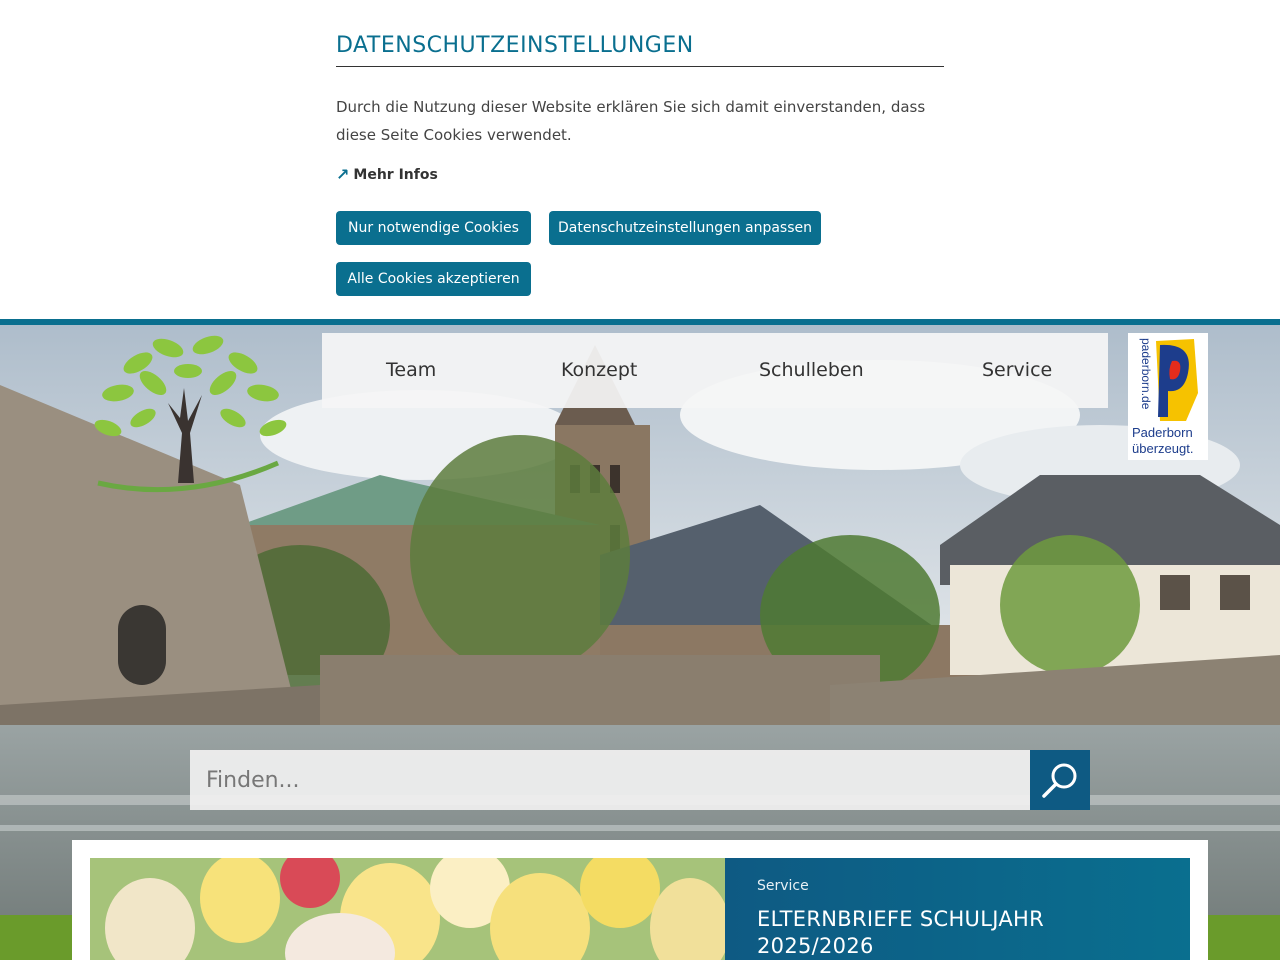 The height and width of the screenshot is (960, 1280). What do you see at coordinates (640, 174) in the screenshot?
I see `more-info-link: ↗ Mehr Infos` at bounding box center [640, 174].